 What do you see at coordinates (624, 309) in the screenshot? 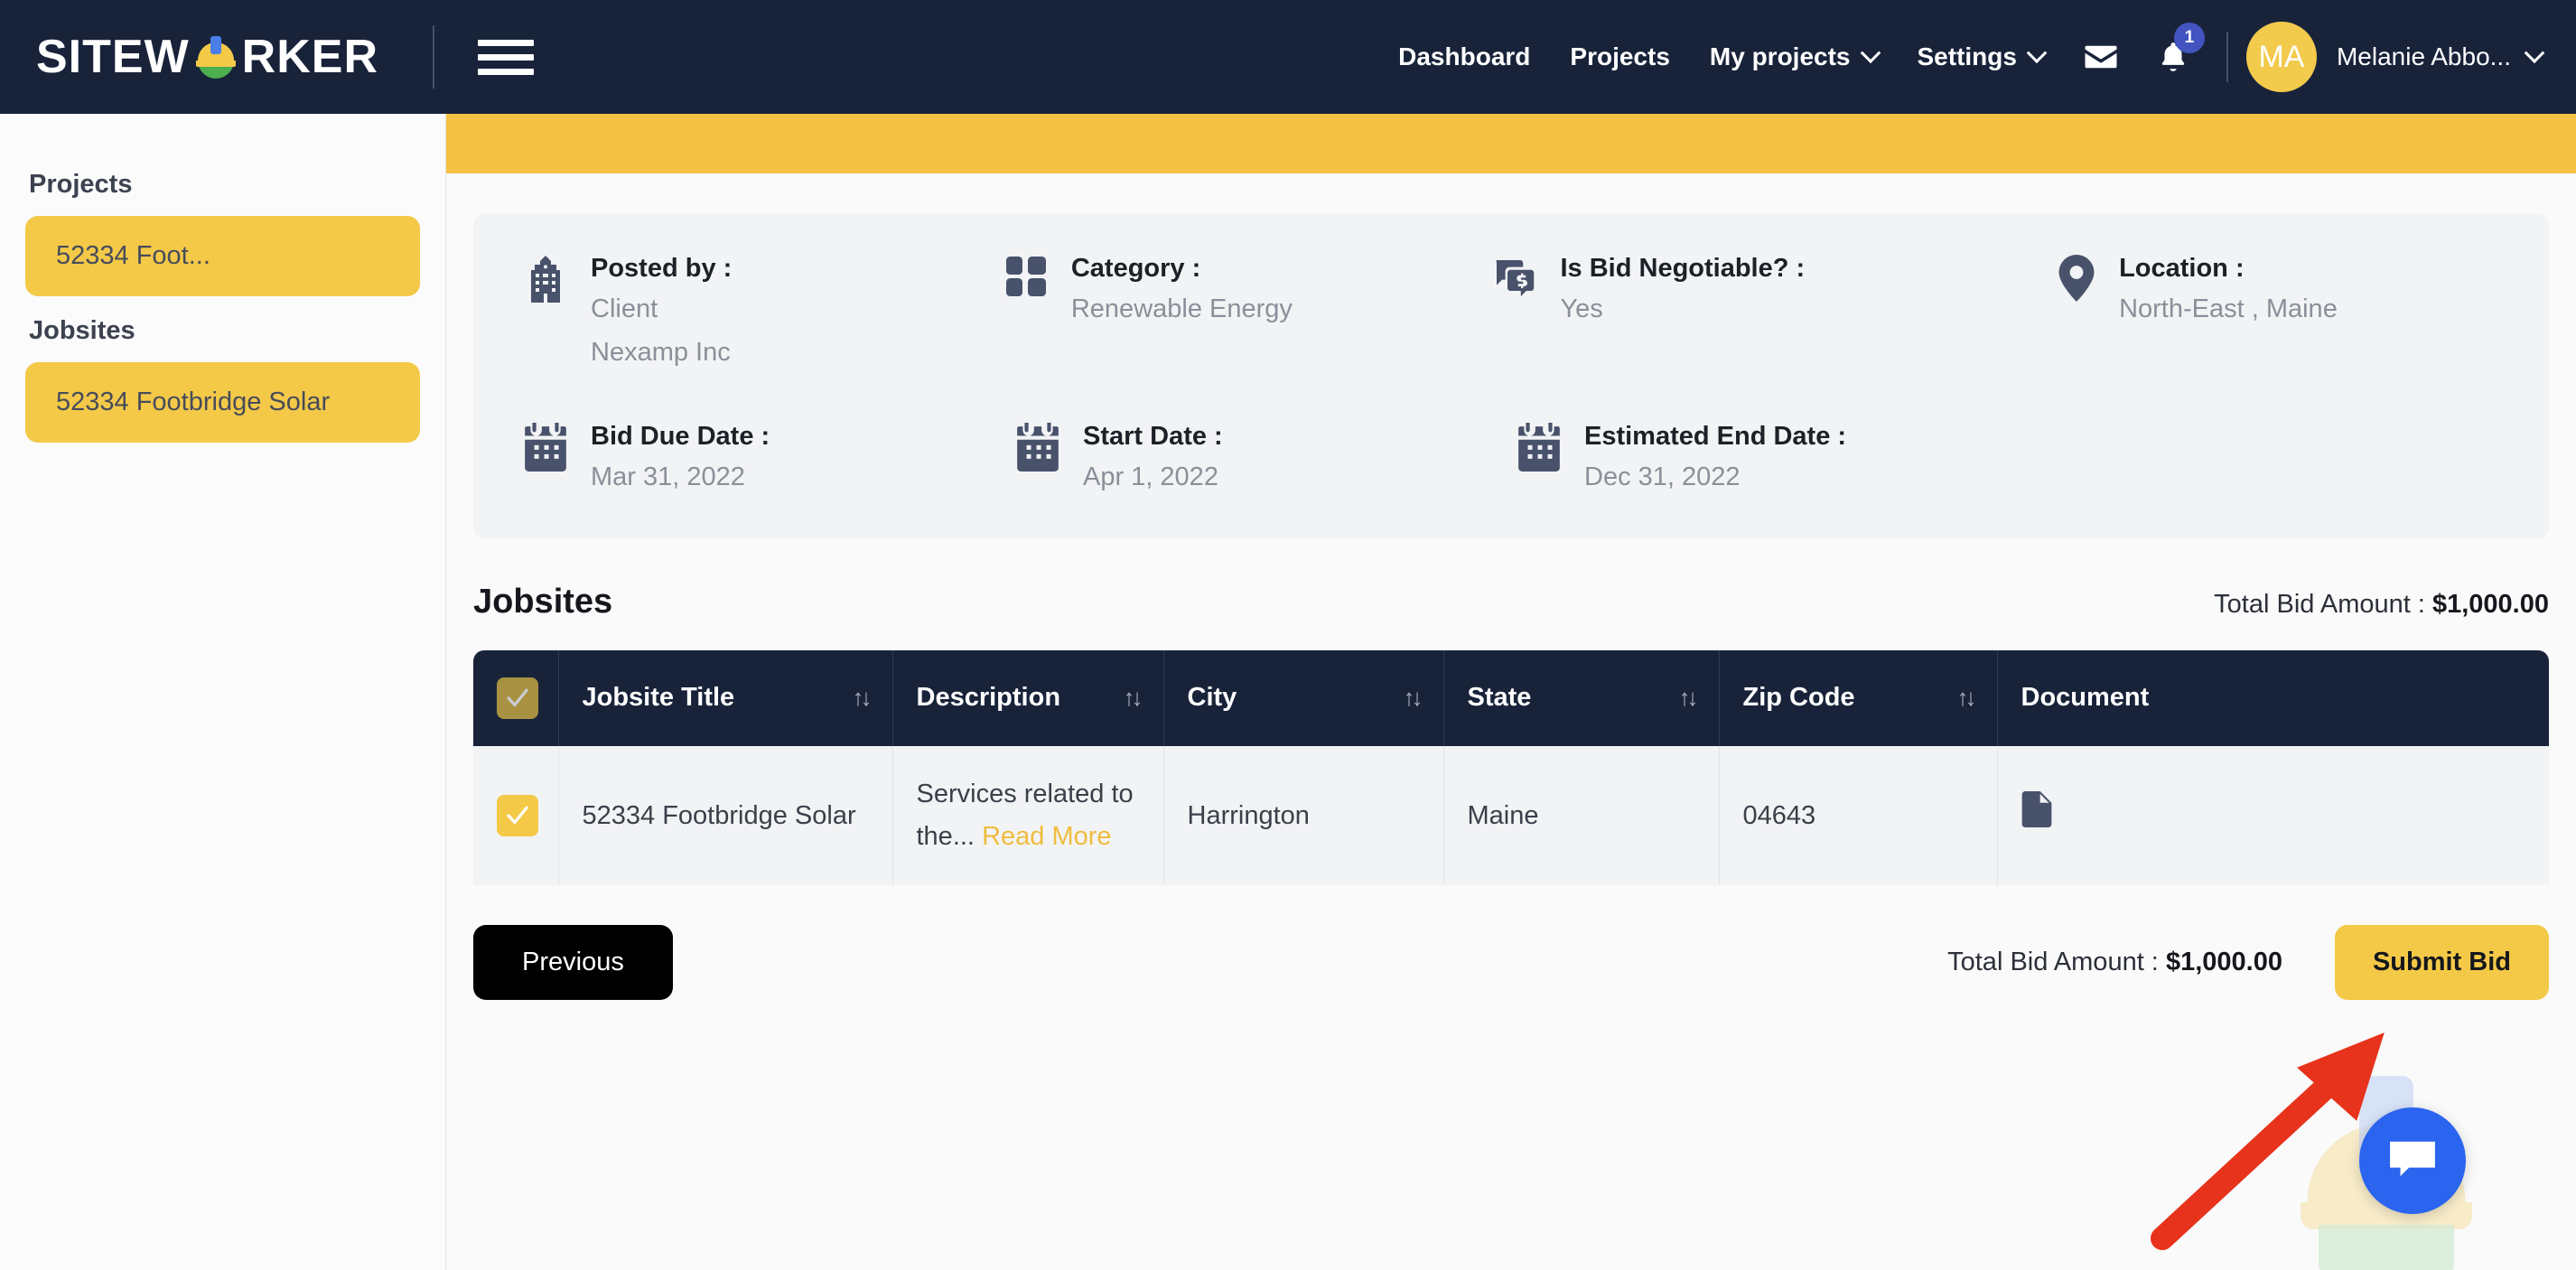
I see `info-posted-by-value1: Client` at bounding box center [624, 309].